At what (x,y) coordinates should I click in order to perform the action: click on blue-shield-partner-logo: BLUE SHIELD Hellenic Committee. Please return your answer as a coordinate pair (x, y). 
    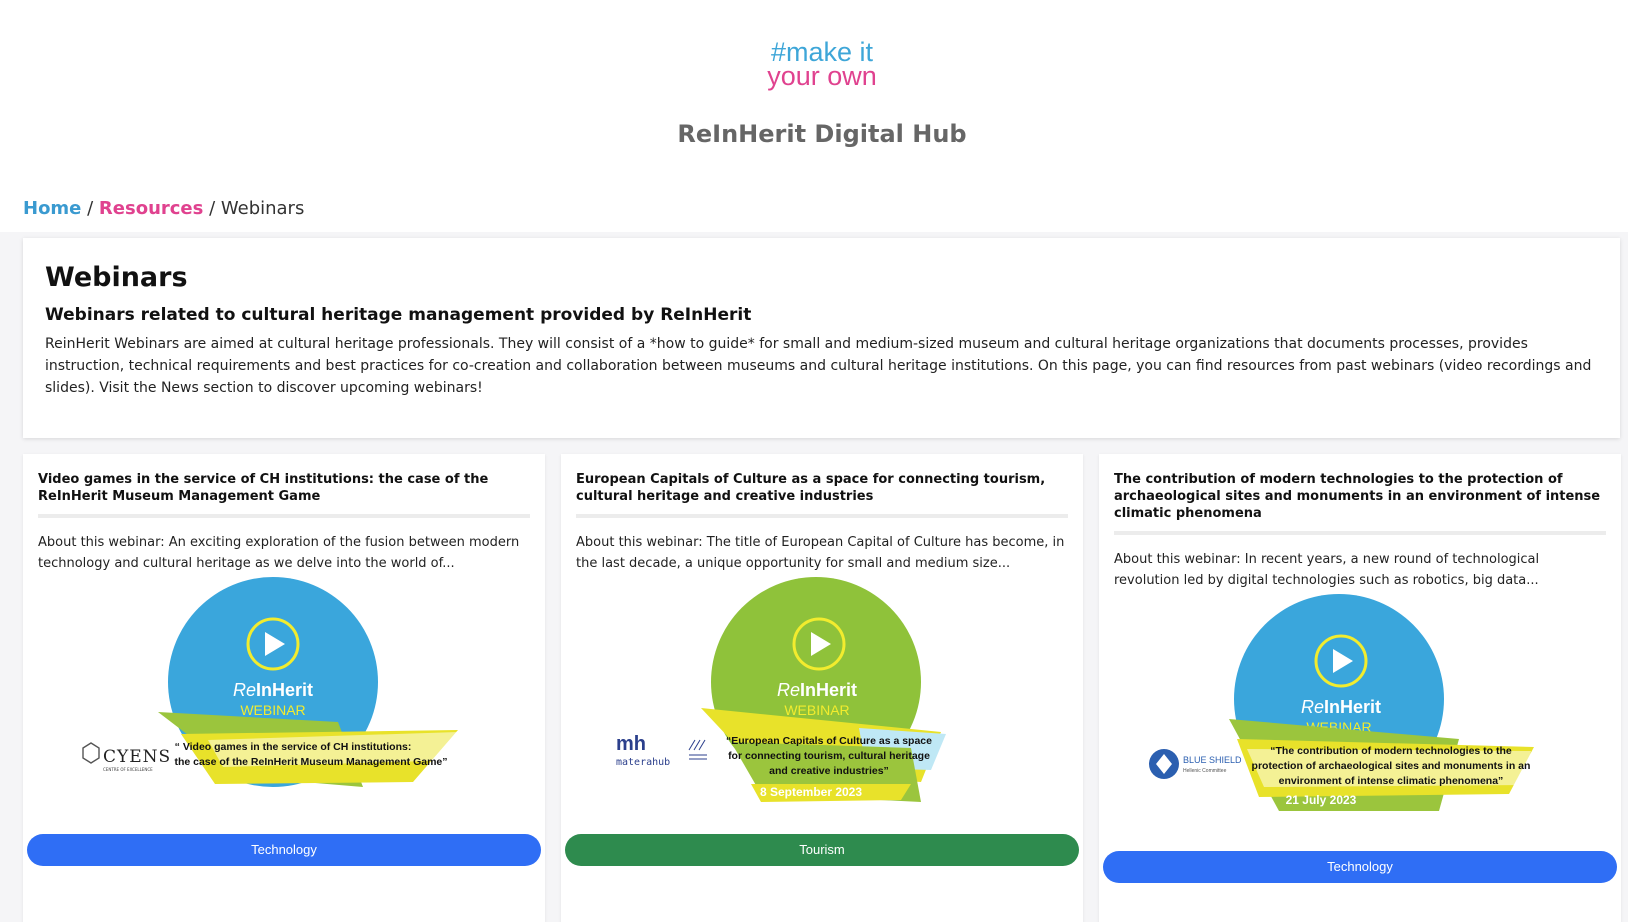
    Looking at the image, I should click on (1195, 764).